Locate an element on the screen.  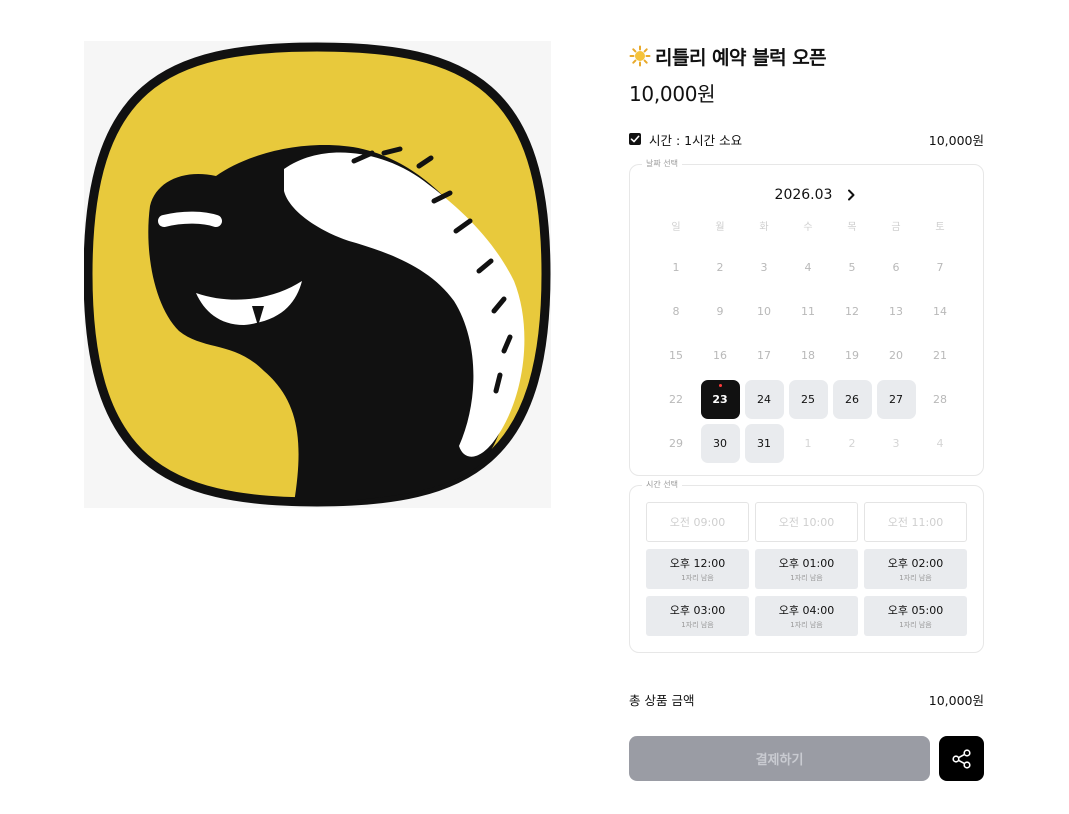
calendar-weekdays: 일월화수목금토 is located at coordinates (808, 225).